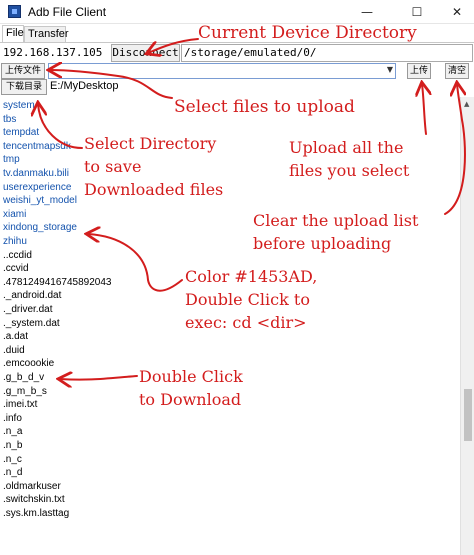 The height and width of the screenshot is (555, 474). I want to click on annotation-color-3: exec: cd <dir>, so click(246, 322).